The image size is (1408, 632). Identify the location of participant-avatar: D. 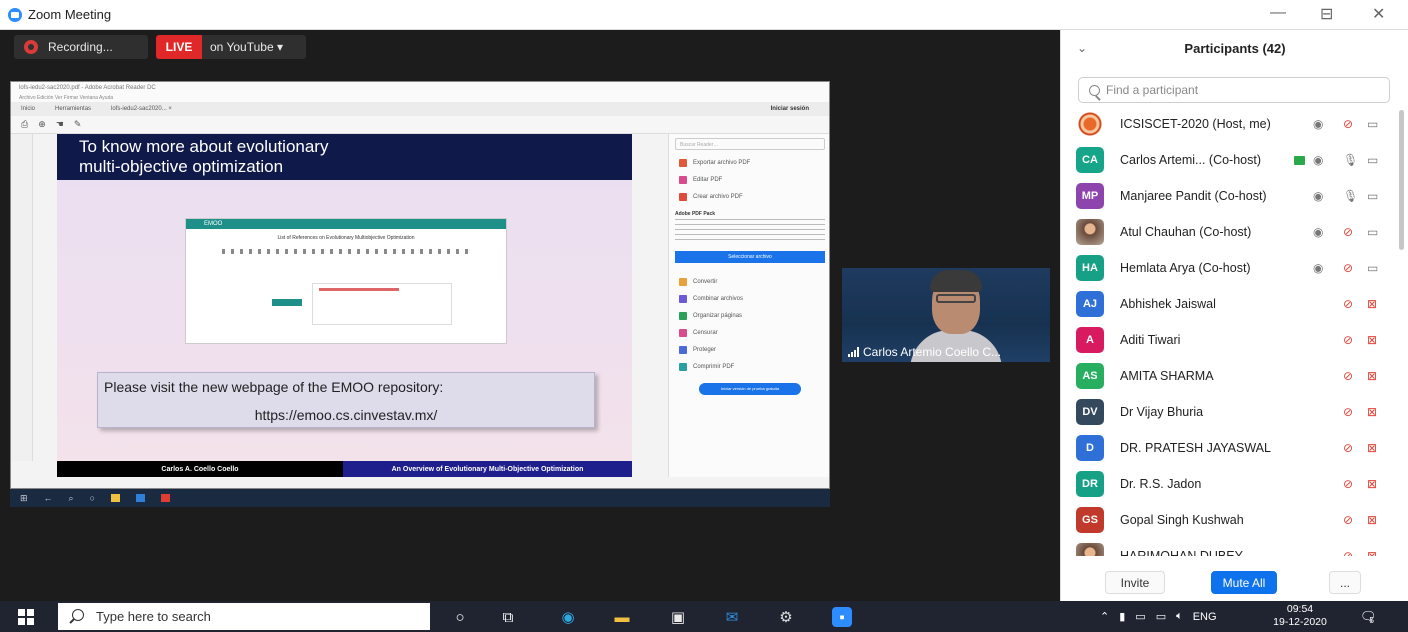
(1090, 448).